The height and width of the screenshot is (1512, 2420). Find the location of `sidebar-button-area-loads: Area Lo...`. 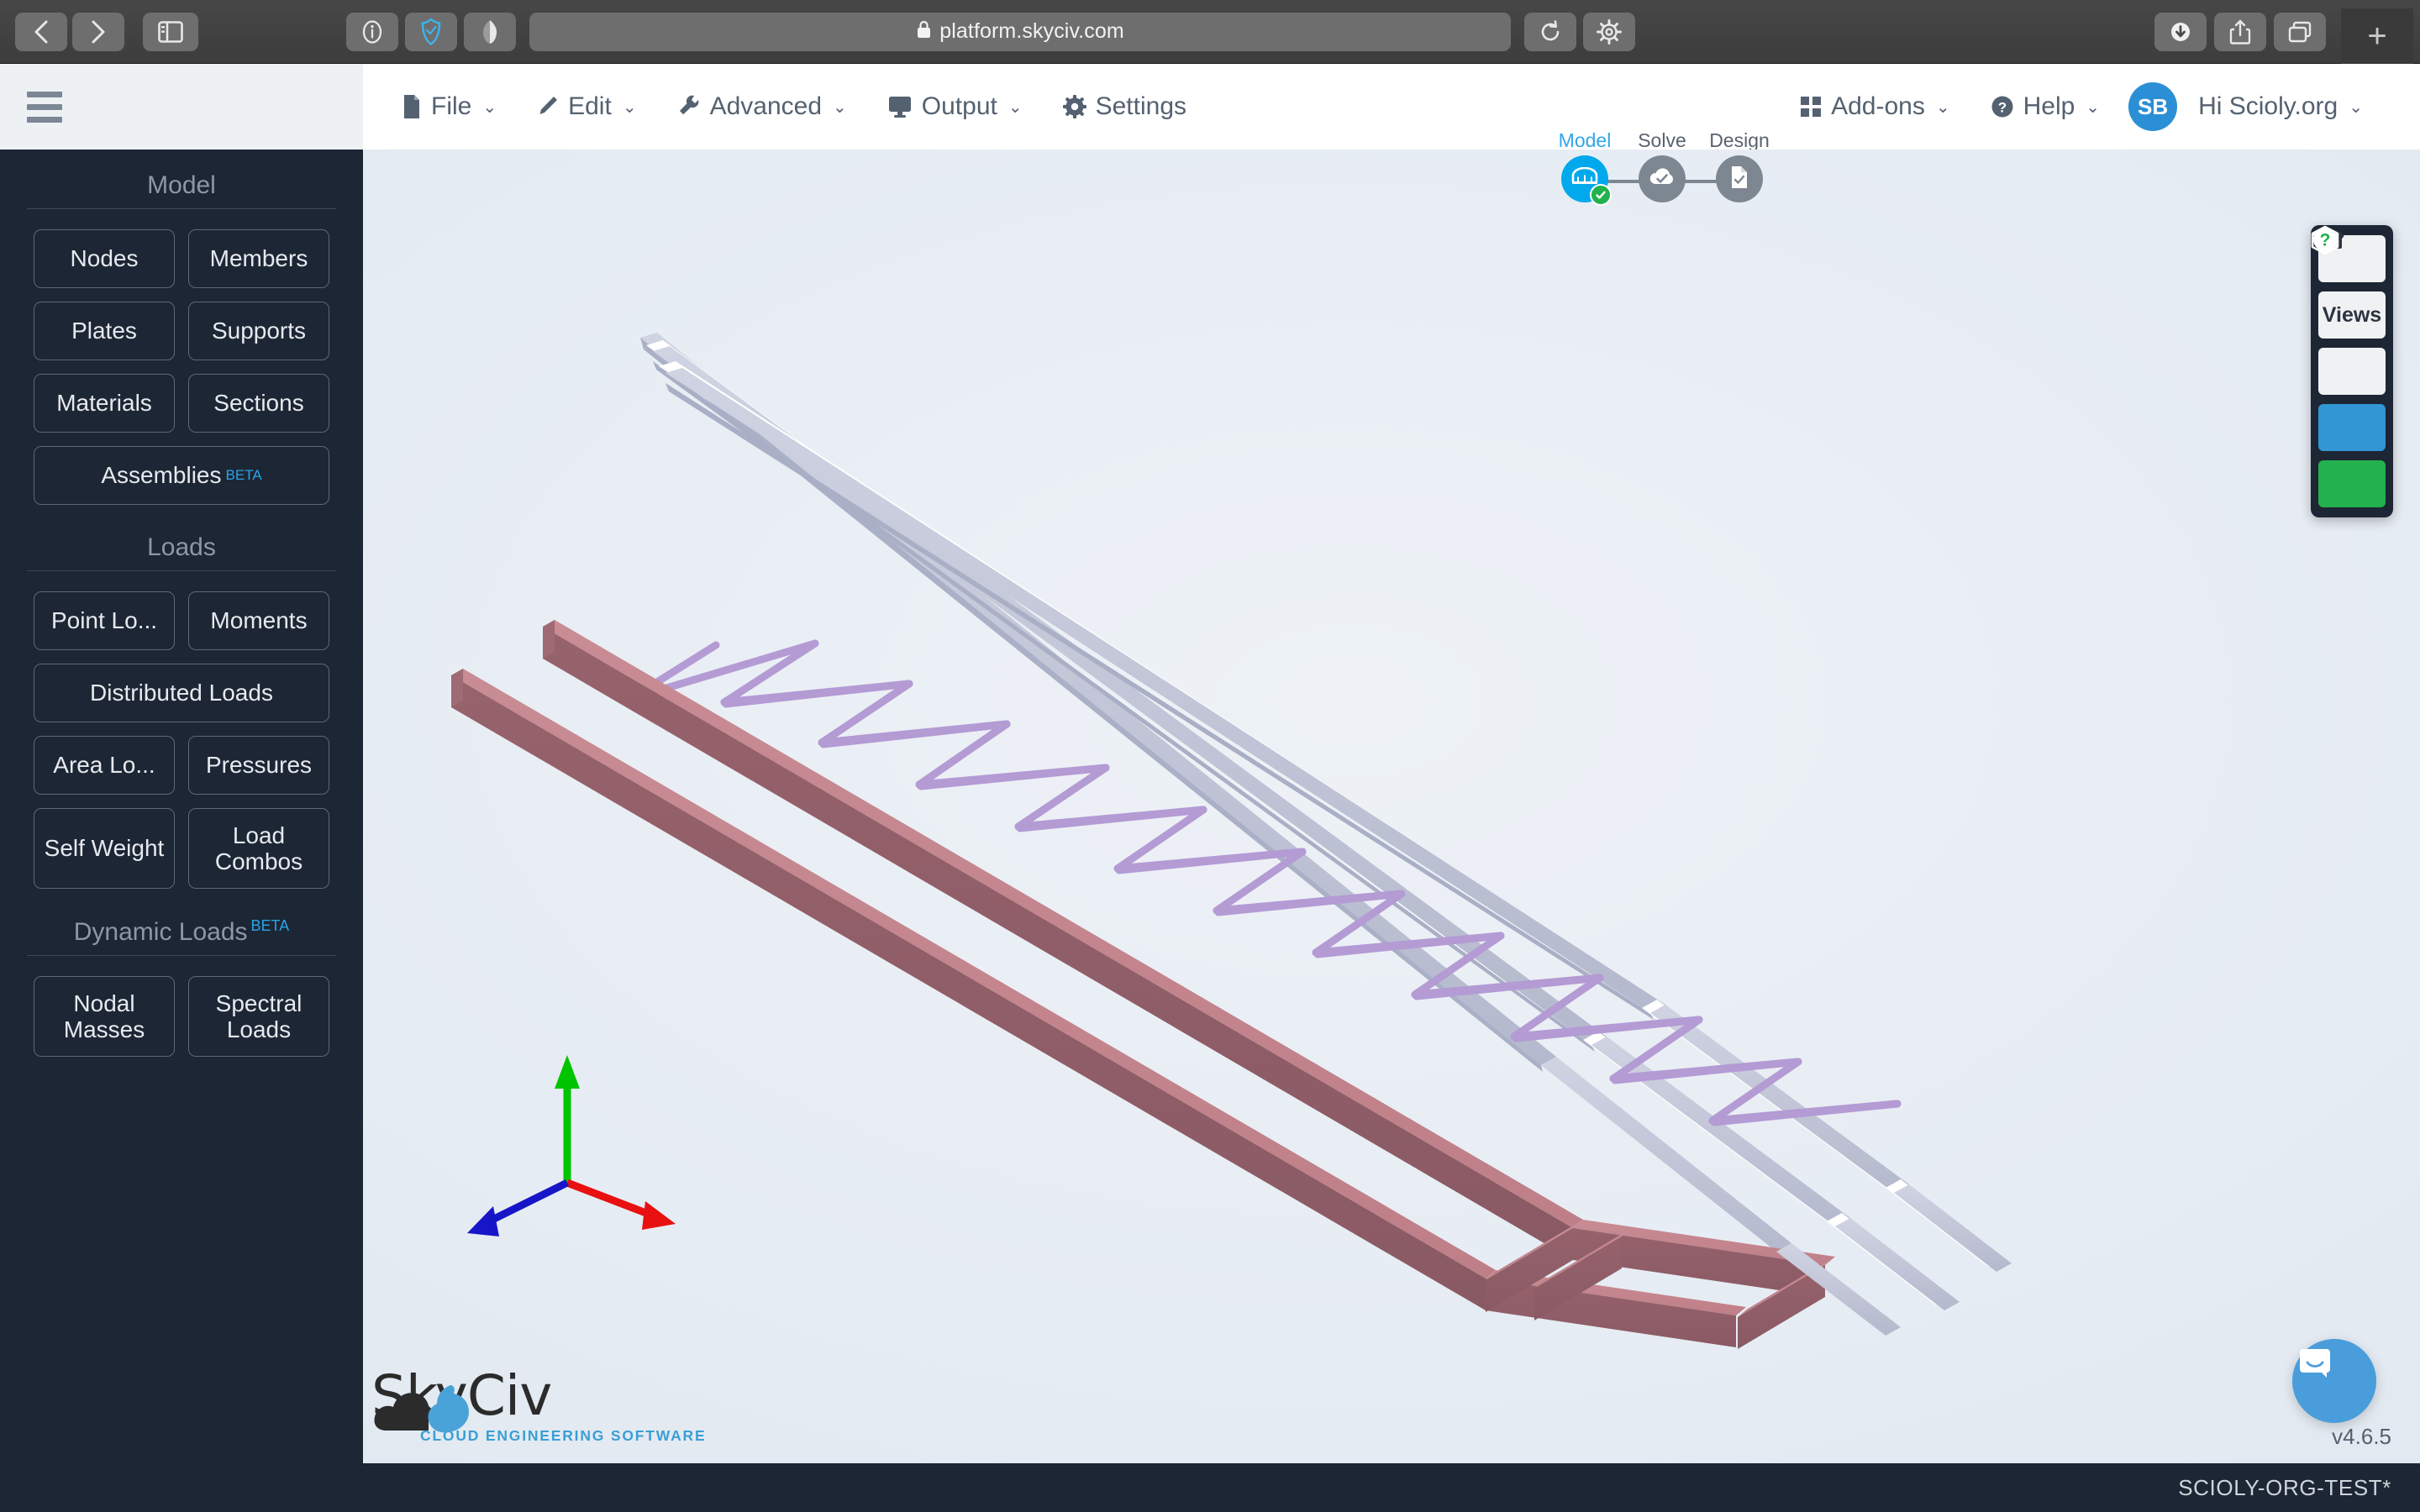

sidebar-button-area-loads: Area Lo... is located at coordinates (105, 765).